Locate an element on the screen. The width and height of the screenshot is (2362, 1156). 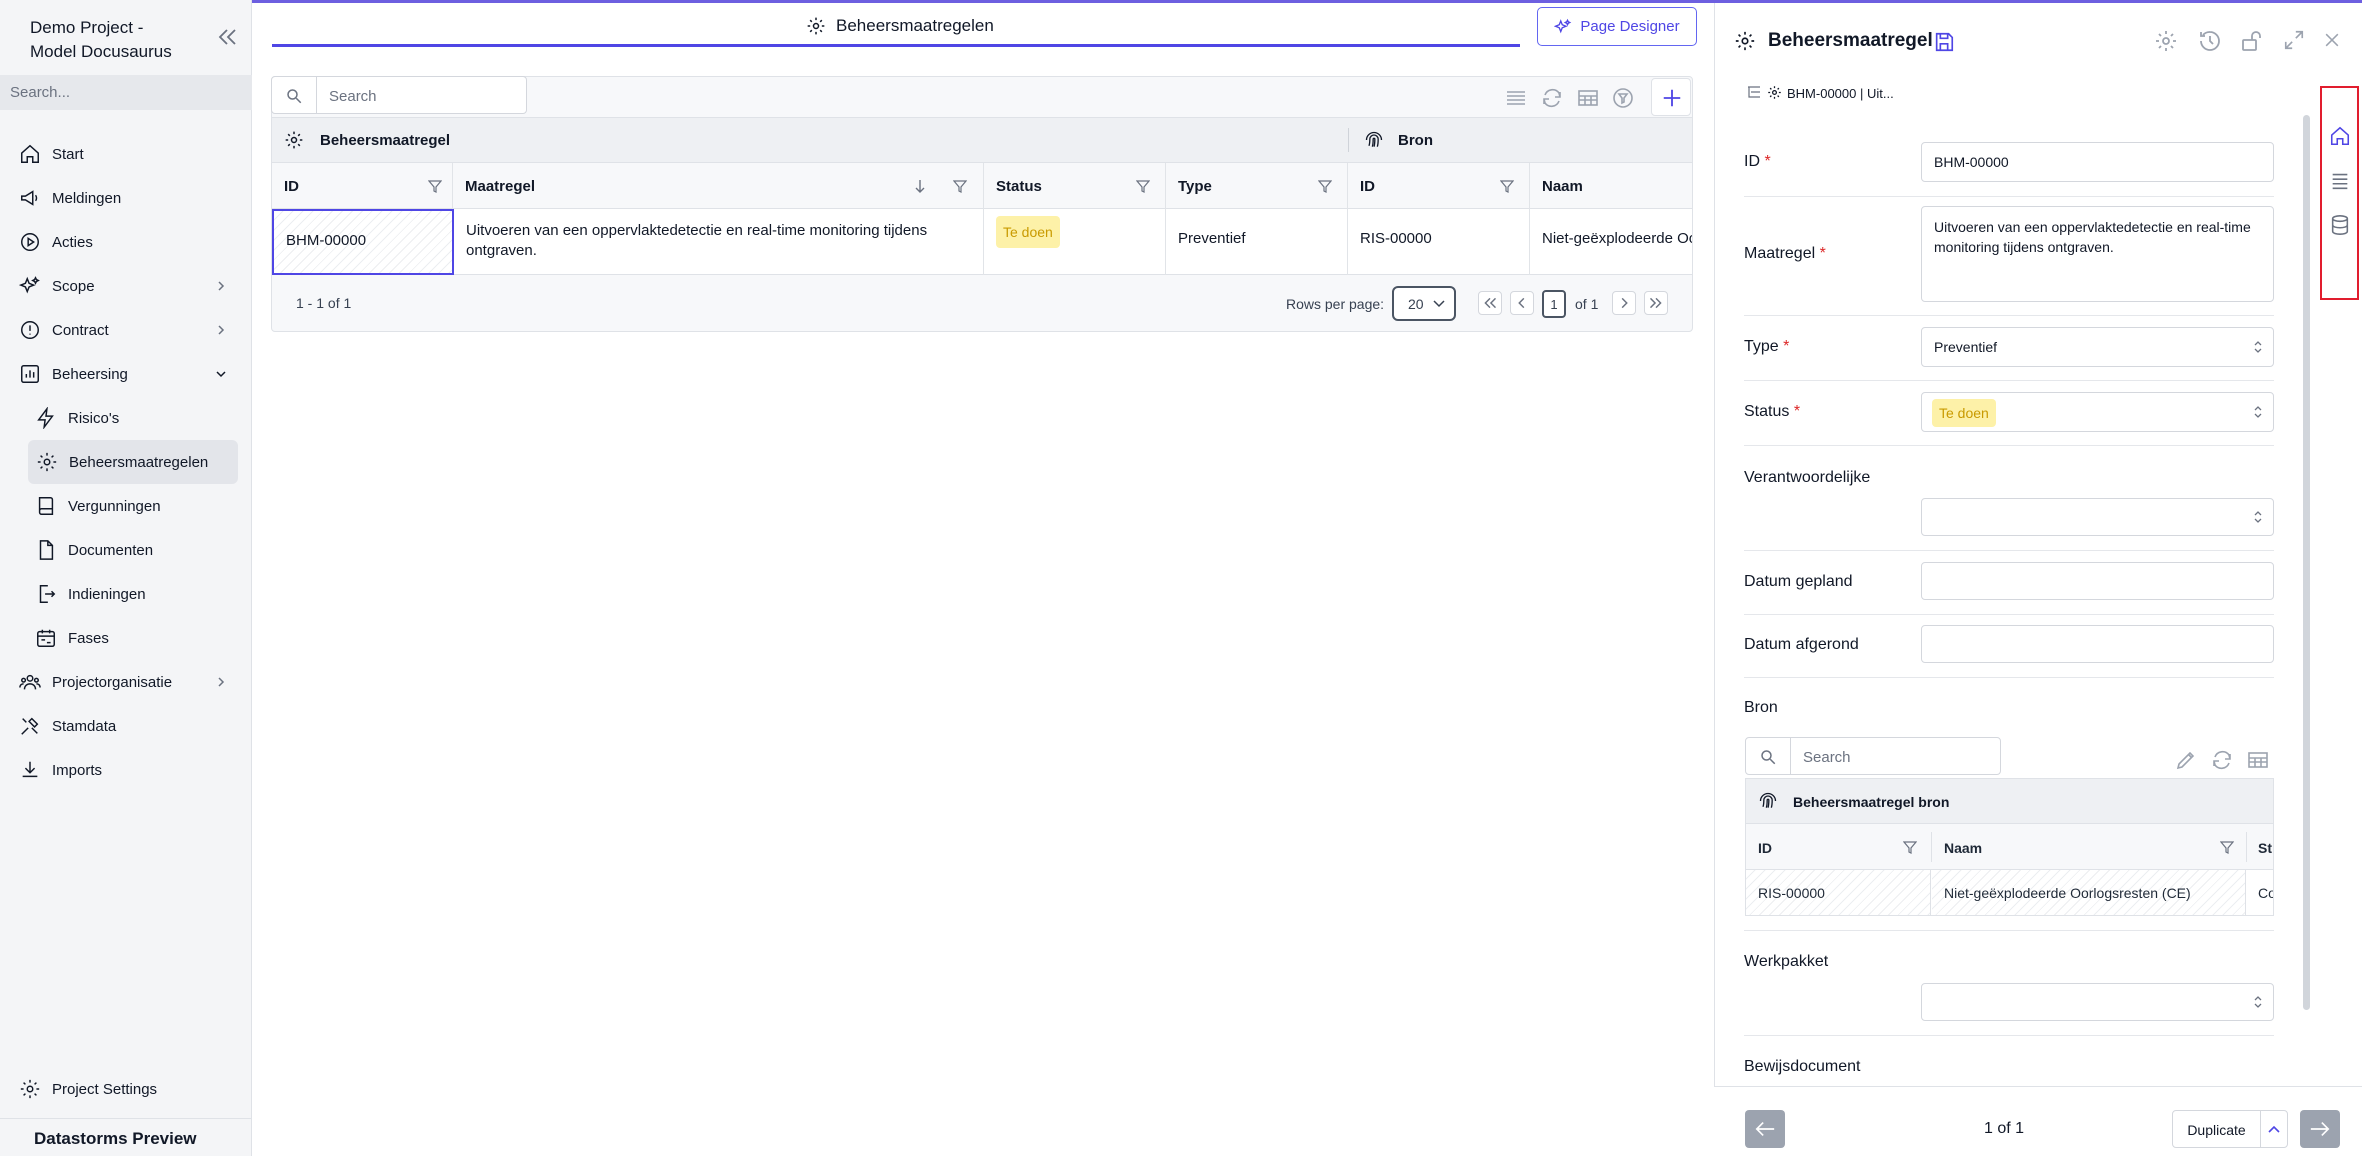
col-header-type: Type is located at coordinates (1257, 186).